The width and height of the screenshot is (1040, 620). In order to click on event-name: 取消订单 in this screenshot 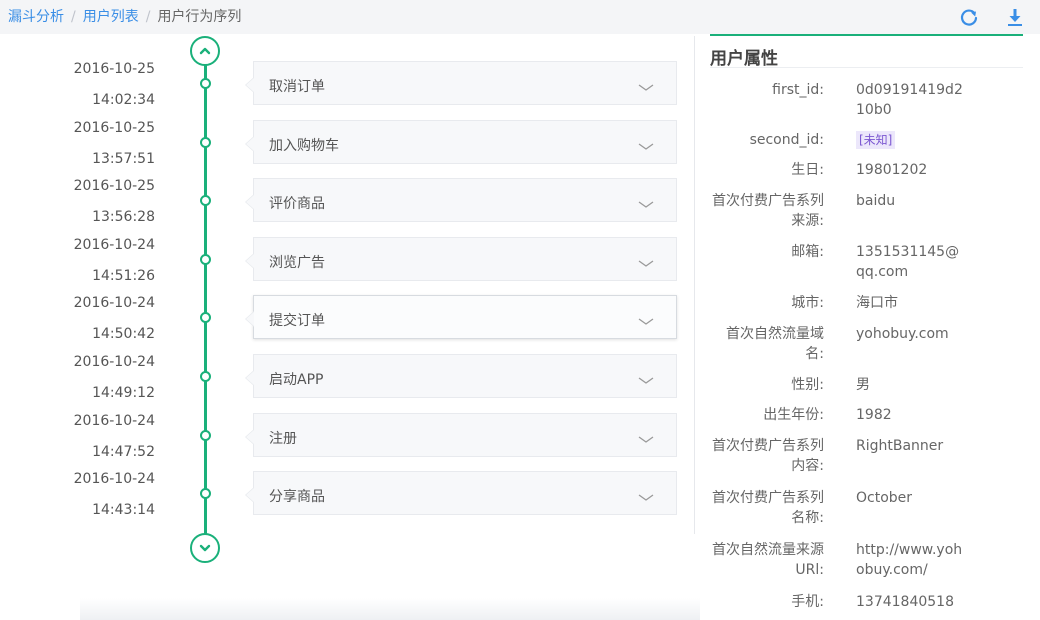, I will do `click(297, 87)`.